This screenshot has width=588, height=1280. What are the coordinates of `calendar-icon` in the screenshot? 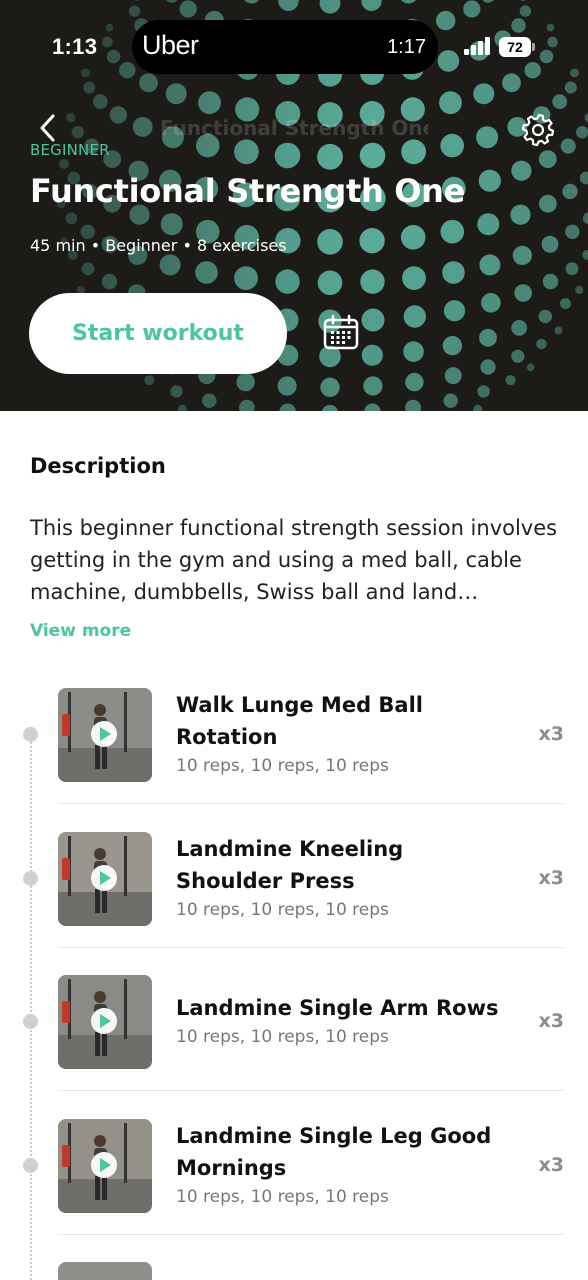 It's located at (341, 332).